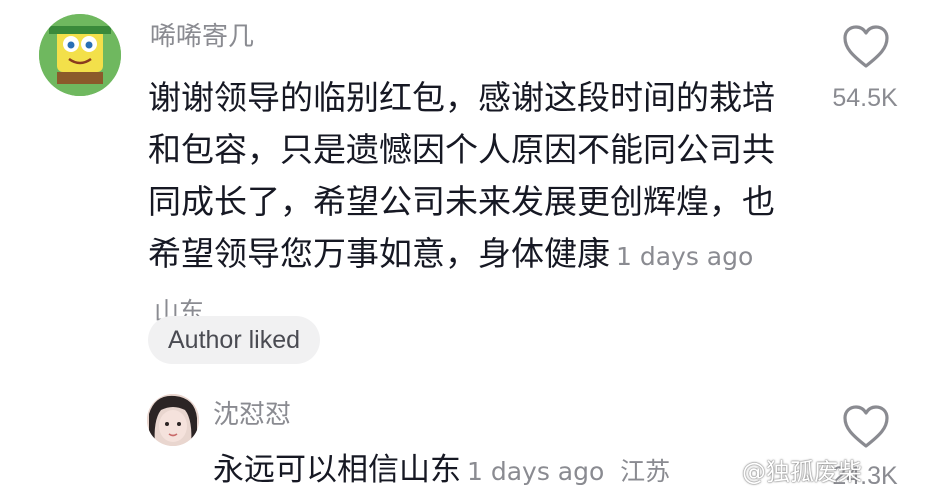 This screenshot has height=500, width=929. What do you see at coordinates (802, 472) in the screenshot?
I see `watermark: @独孤废柴` at bounding box center [802, 472].